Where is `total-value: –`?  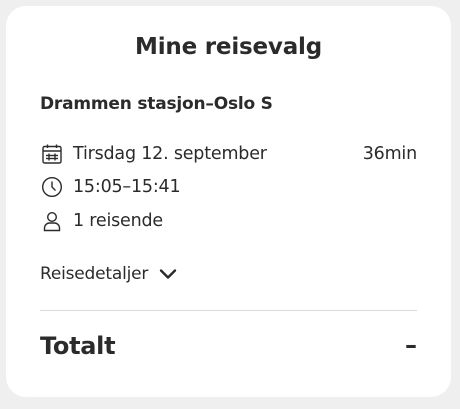 total-value: – is located at coordinates (411, 345).